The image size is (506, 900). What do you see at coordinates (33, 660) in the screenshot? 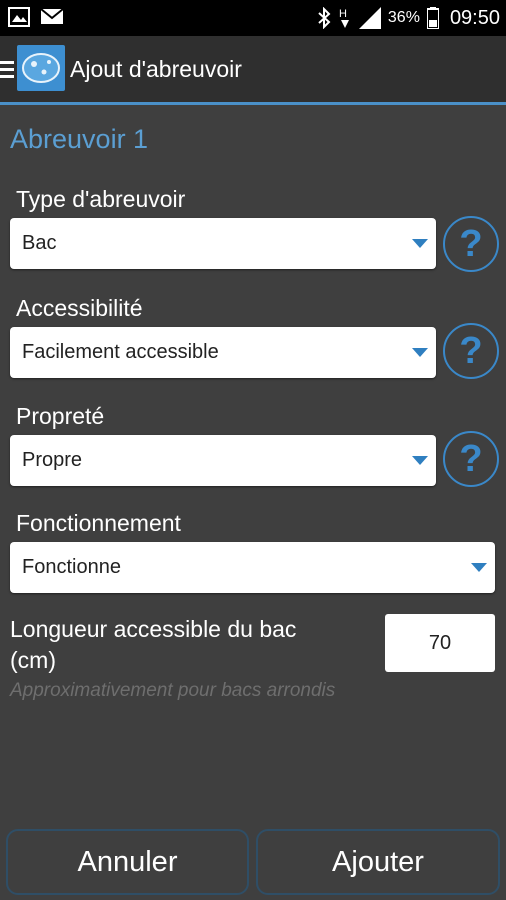
I see `length-label-line2: (cm)` at bounding box center [33, 660].